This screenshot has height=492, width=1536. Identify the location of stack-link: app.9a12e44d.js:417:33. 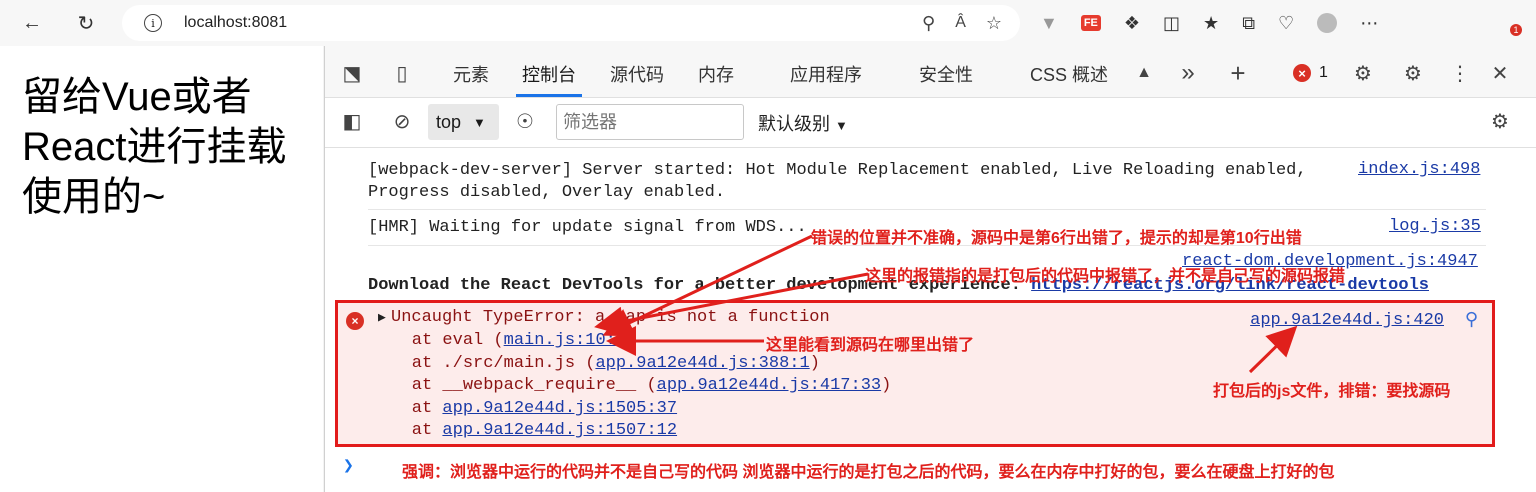
(769, 385).